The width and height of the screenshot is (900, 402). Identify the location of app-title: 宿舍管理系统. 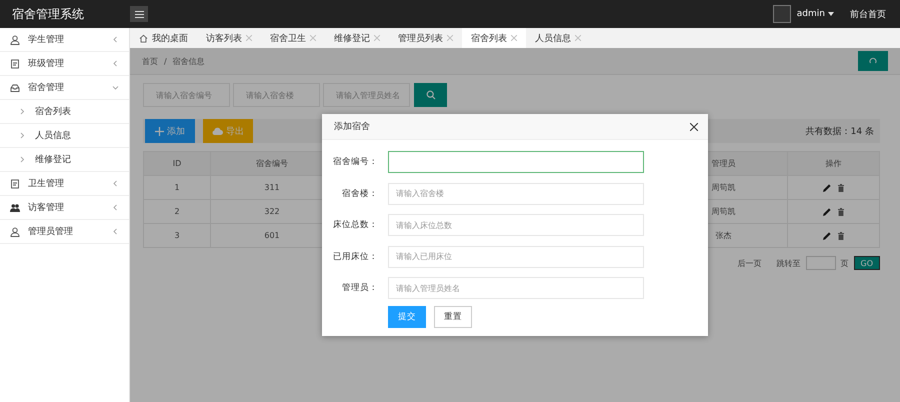
(48, 14).